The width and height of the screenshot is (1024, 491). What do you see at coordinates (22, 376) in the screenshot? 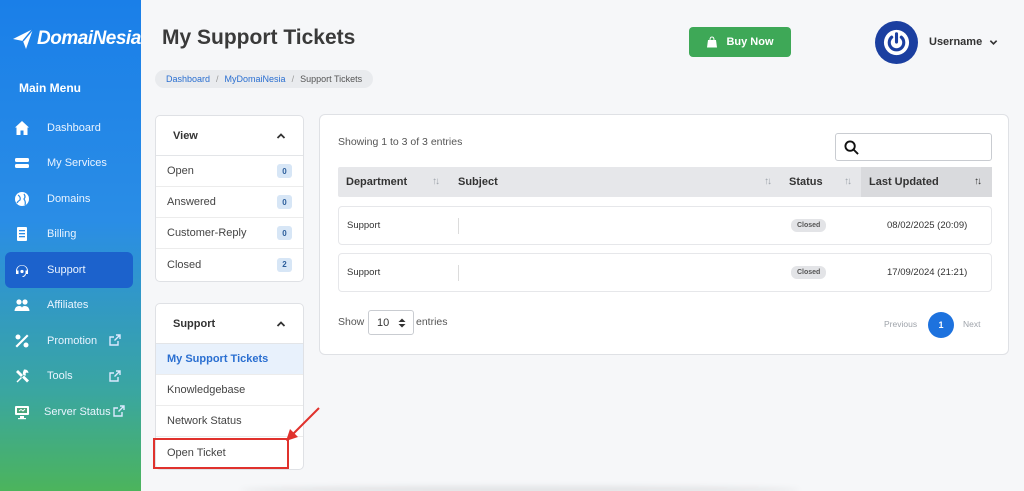
I see `tools-icon` at bounding box center [22, 376].